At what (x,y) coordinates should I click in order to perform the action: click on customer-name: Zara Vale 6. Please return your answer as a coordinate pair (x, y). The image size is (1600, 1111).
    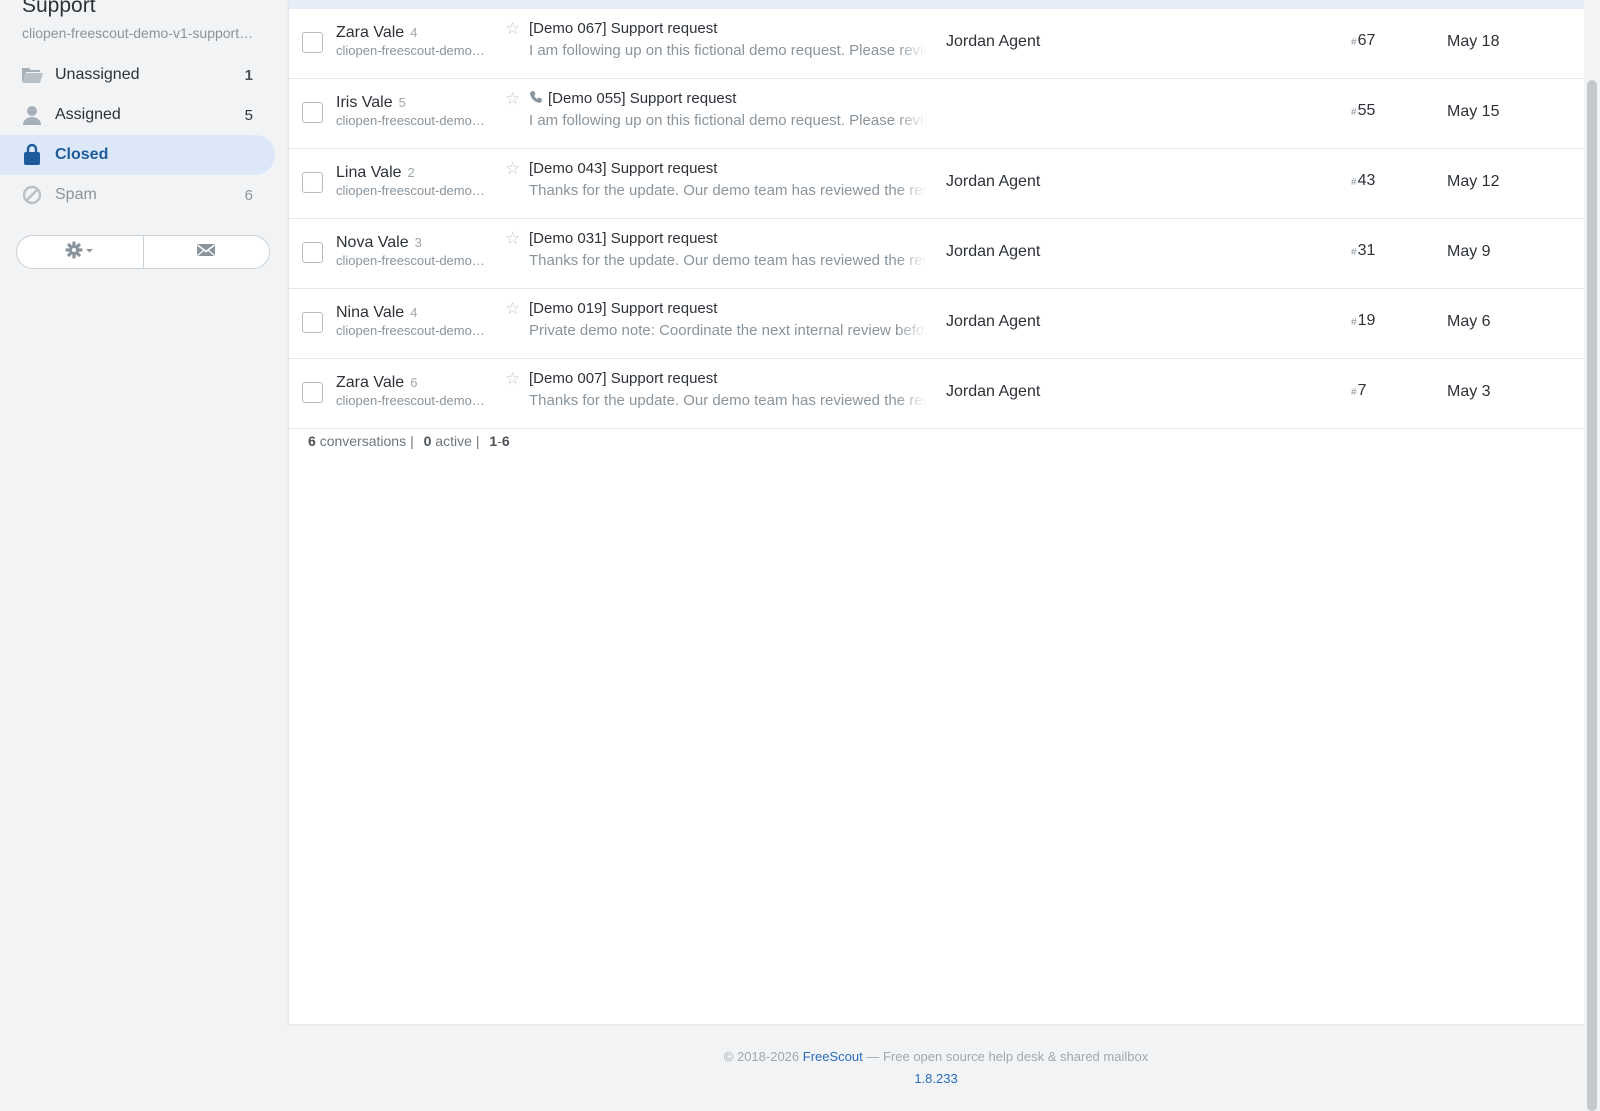
    Looking at the image, I should click on (376, 383).